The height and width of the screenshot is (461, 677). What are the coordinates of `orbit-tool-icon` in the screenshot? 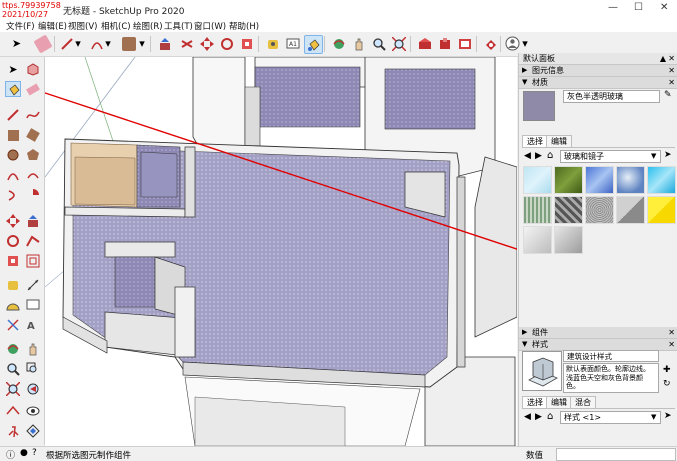 It's located at (13, 349).